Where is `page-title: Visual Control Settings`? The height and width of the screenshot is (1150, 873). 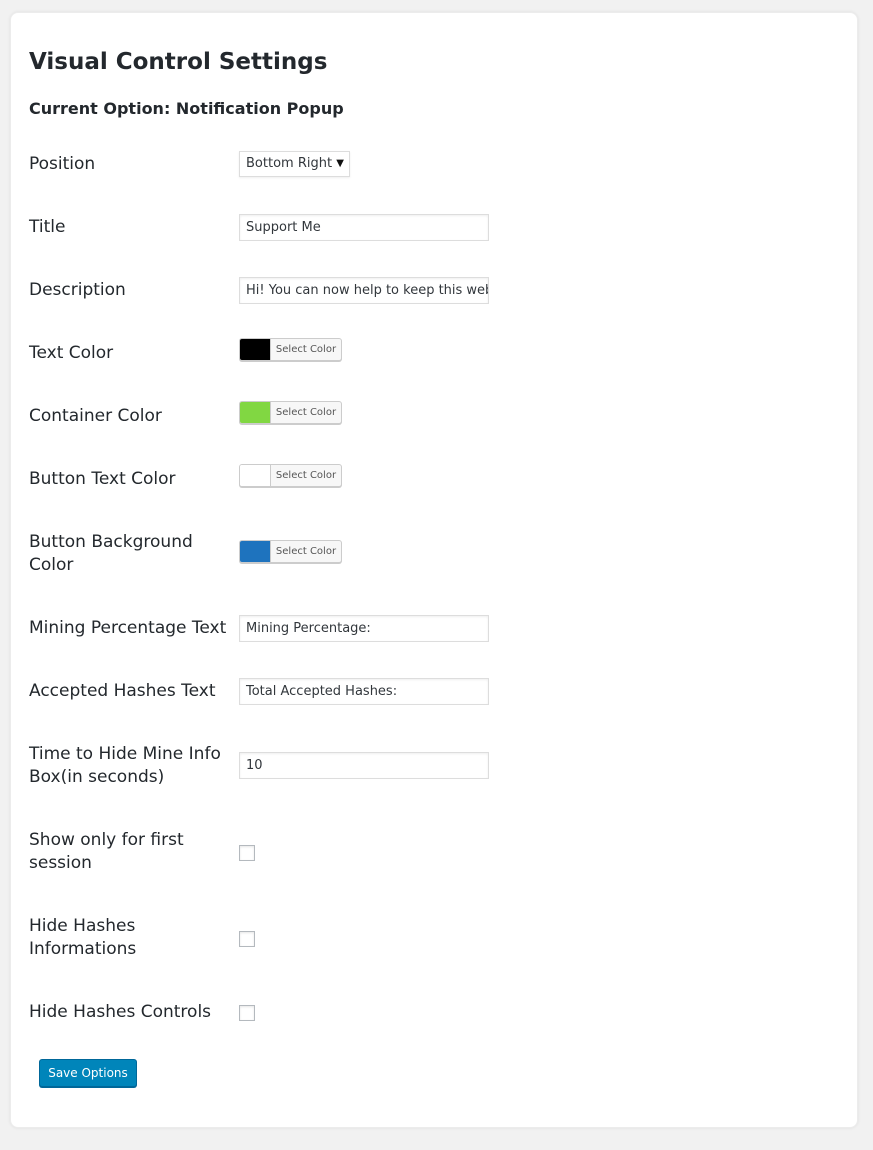 page-title: Visual Control Settings is located at coordinates (178, 62).